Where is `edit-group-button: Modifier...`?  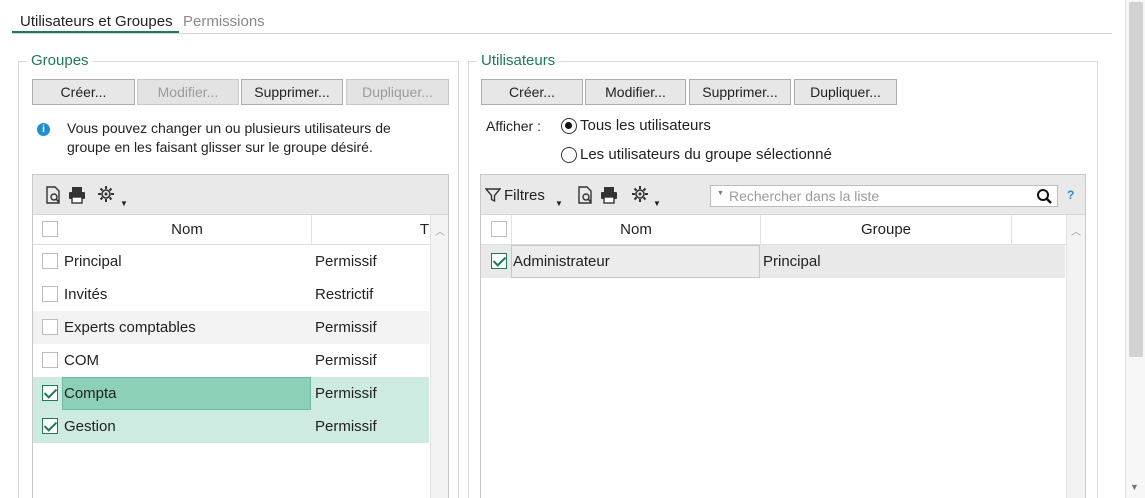
edit-group-button: Modifier... is located at coordinates (188, 92).